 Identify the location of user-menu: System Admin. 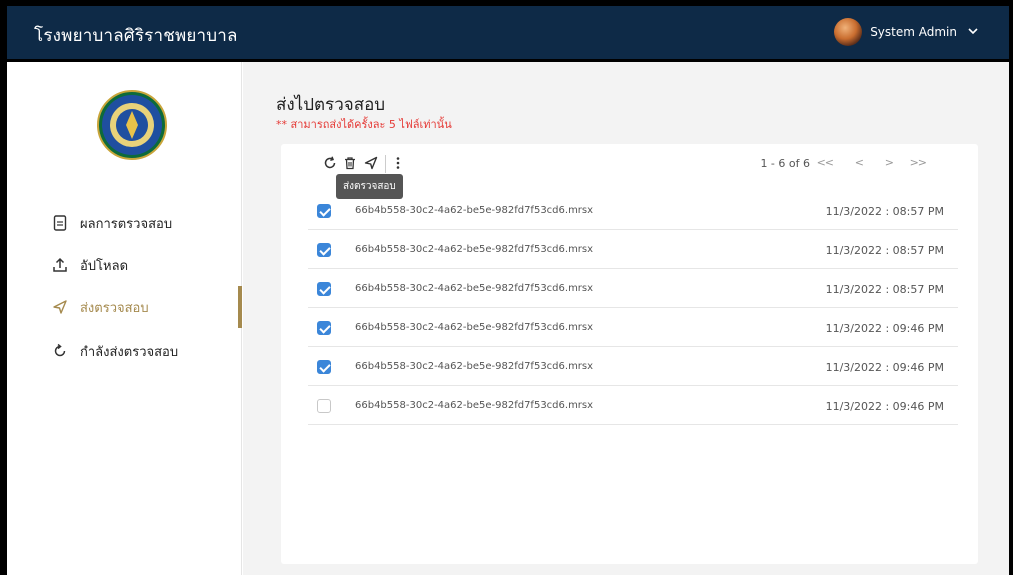
(906, 32).